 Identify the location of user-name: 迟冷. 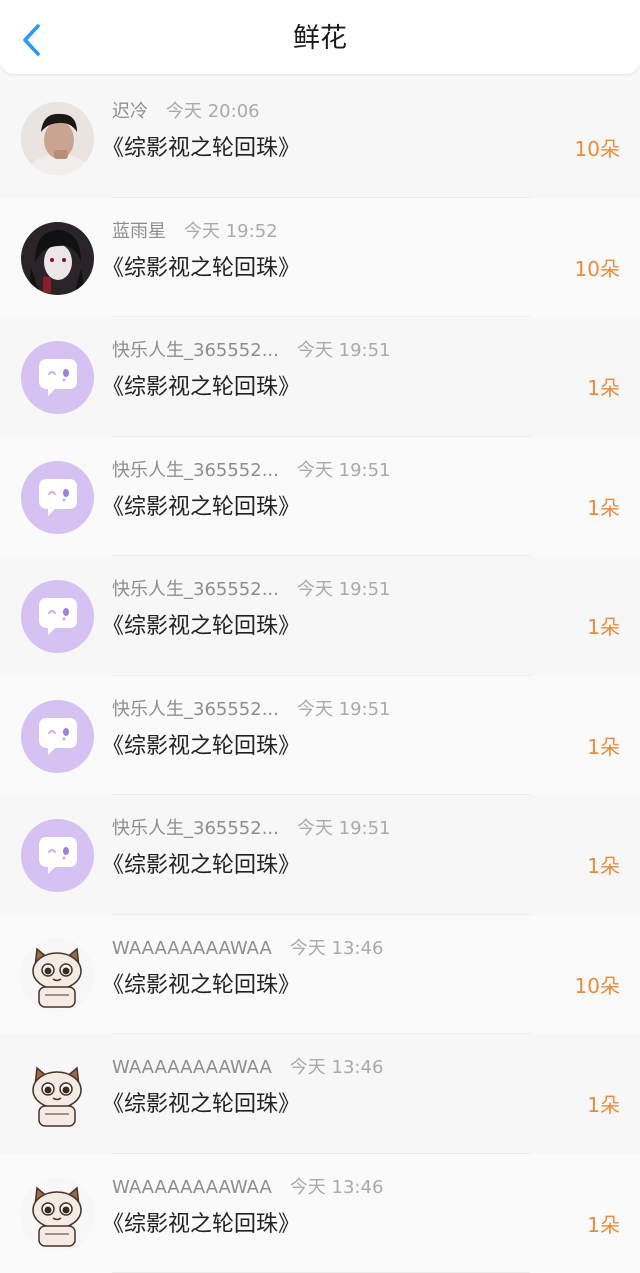
(130, 111).